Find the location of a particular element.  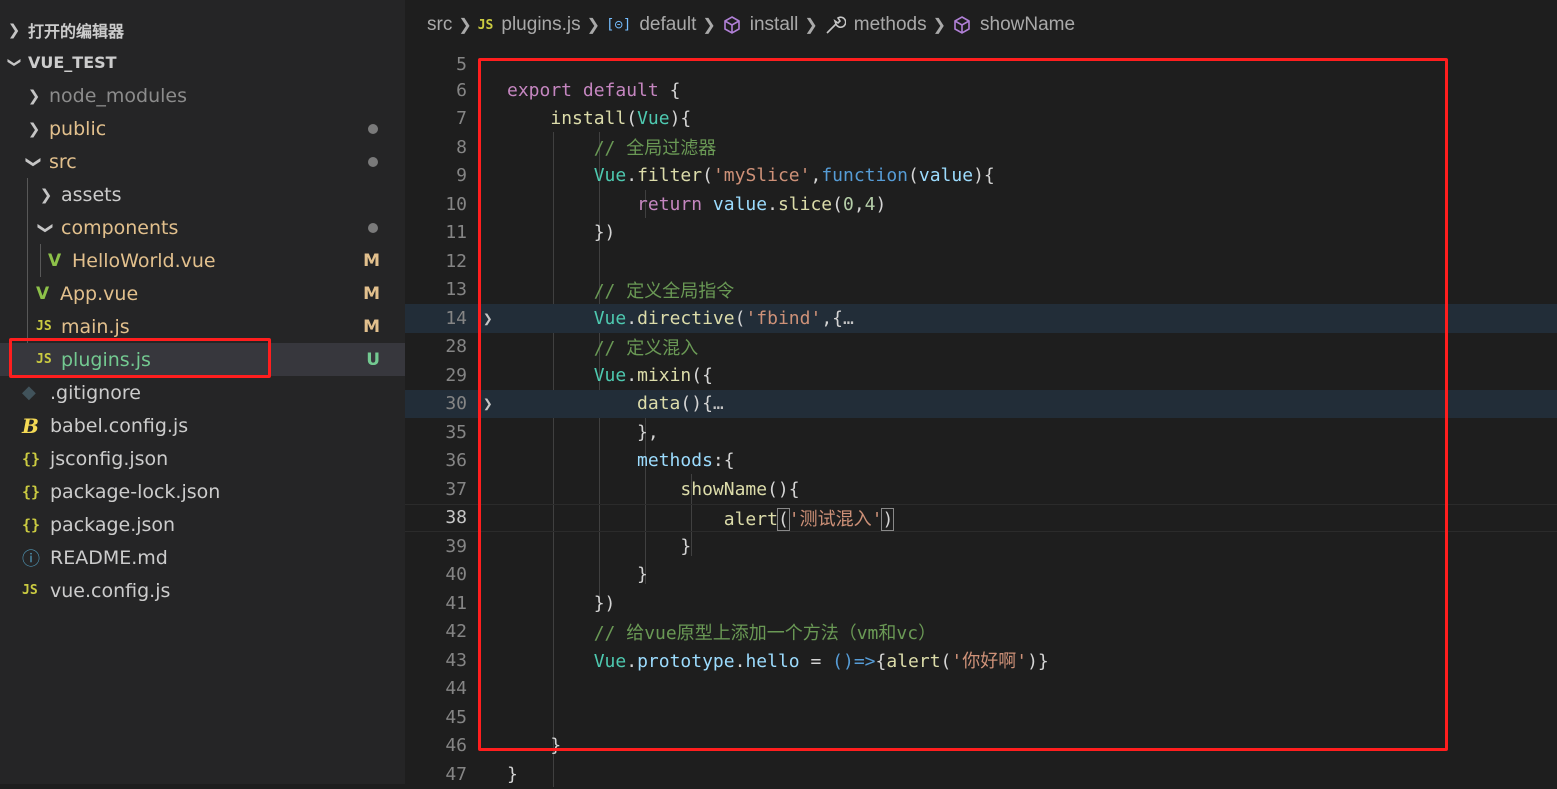

line-number: 35 is located at coordinates (456, 432).